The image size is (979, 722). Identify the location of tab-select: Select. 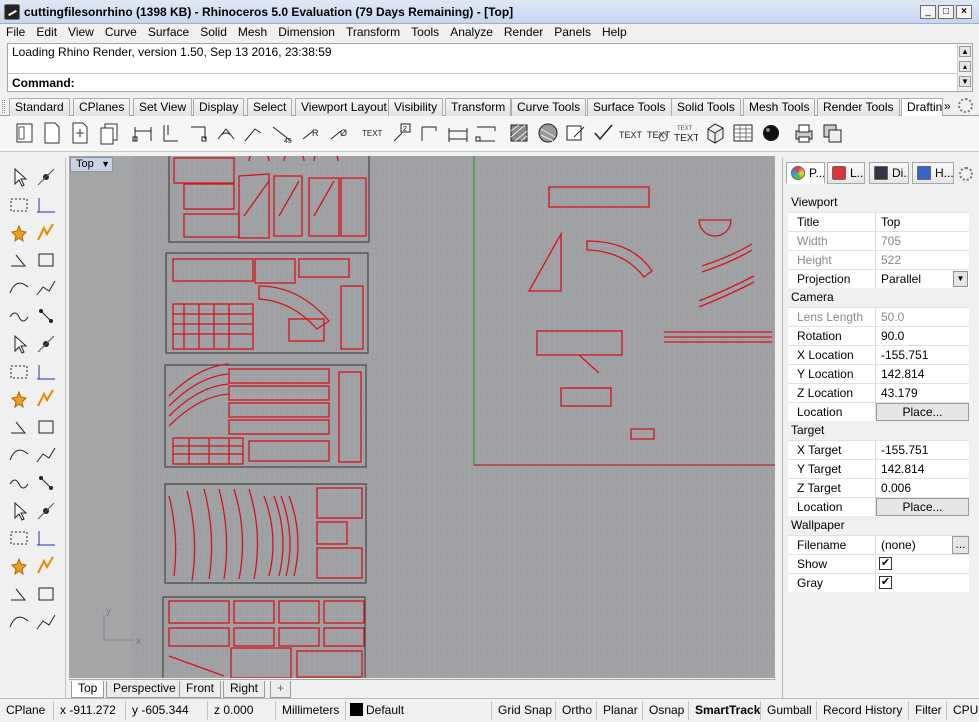
(270, 107).